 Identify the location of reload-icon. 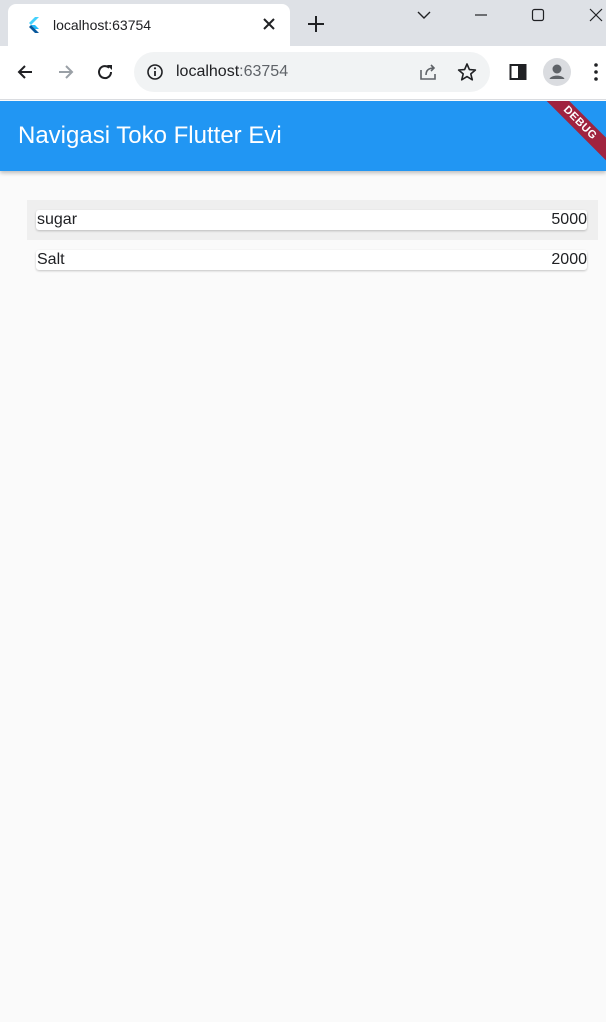
(105, 72).